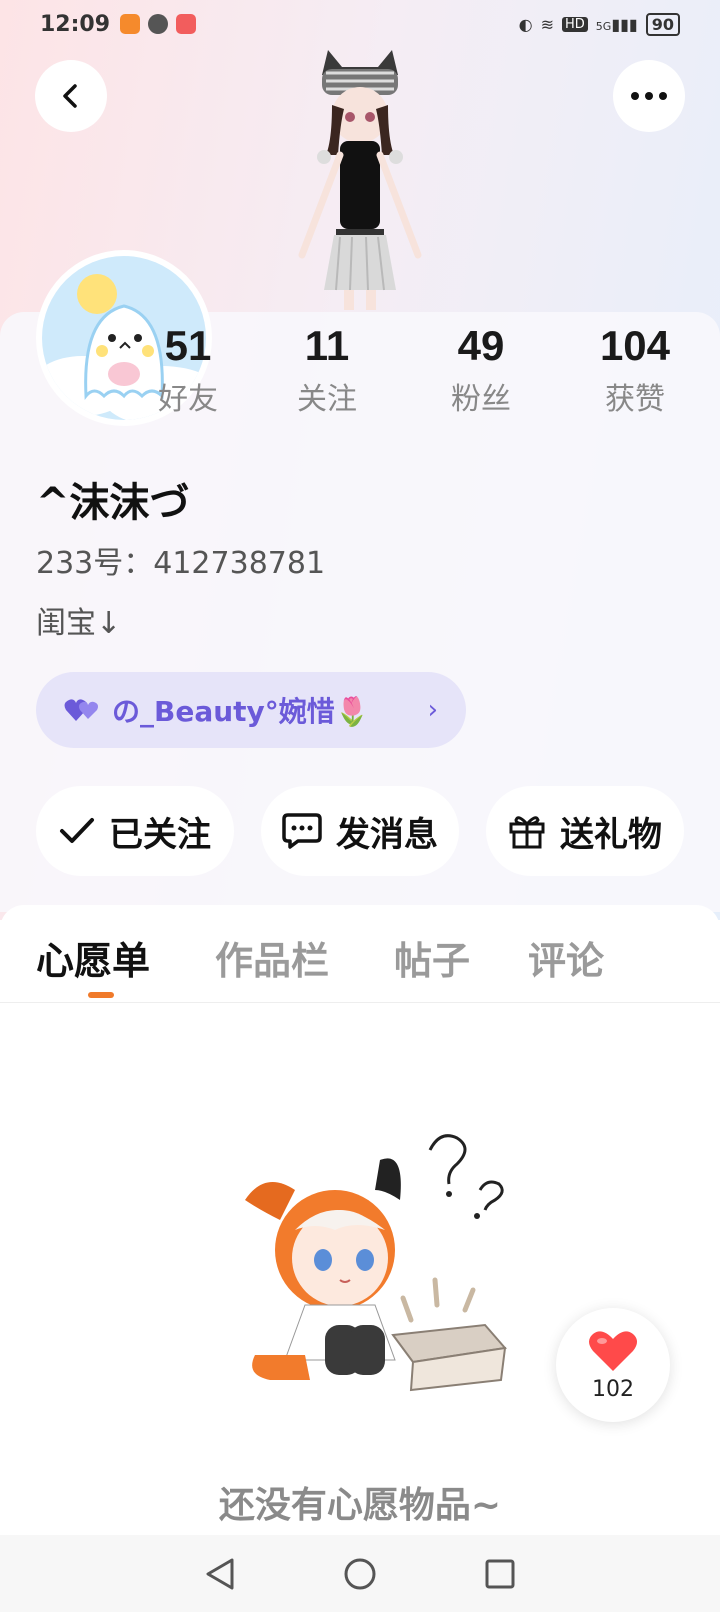  Describe the element at coordinates (566, 957) in the screenshot. I see `tab-comments: 评论` at that location.